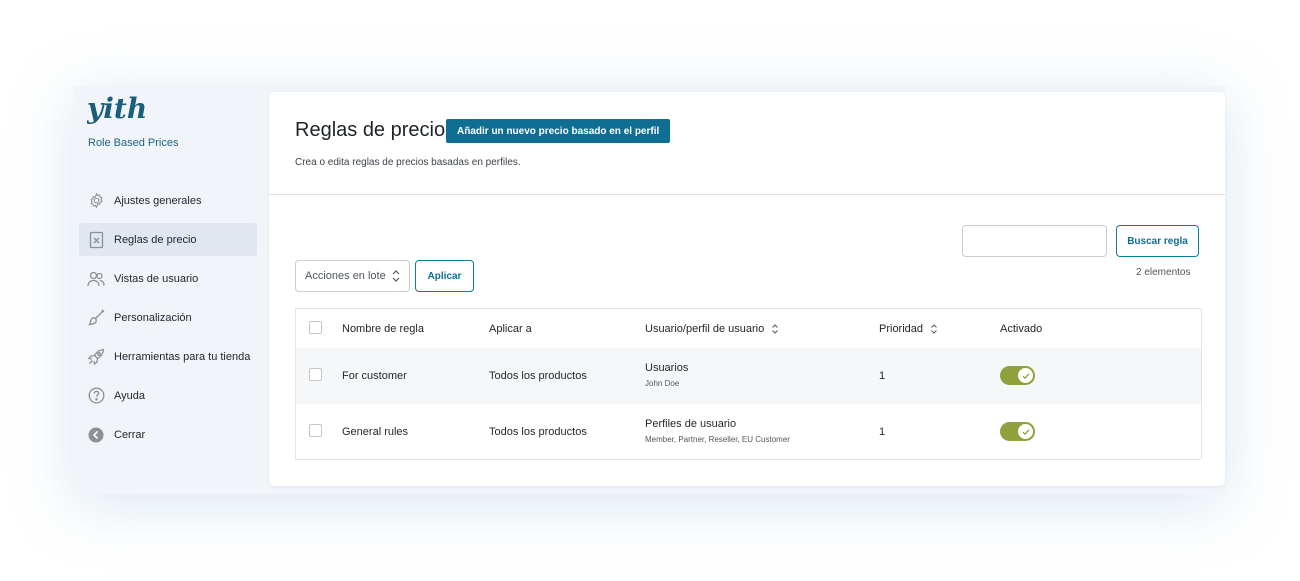 The width and height of the screenshot is (1300, 581). I want to click on rule-user-type: Perfiles de usuario, so click(691, 424).